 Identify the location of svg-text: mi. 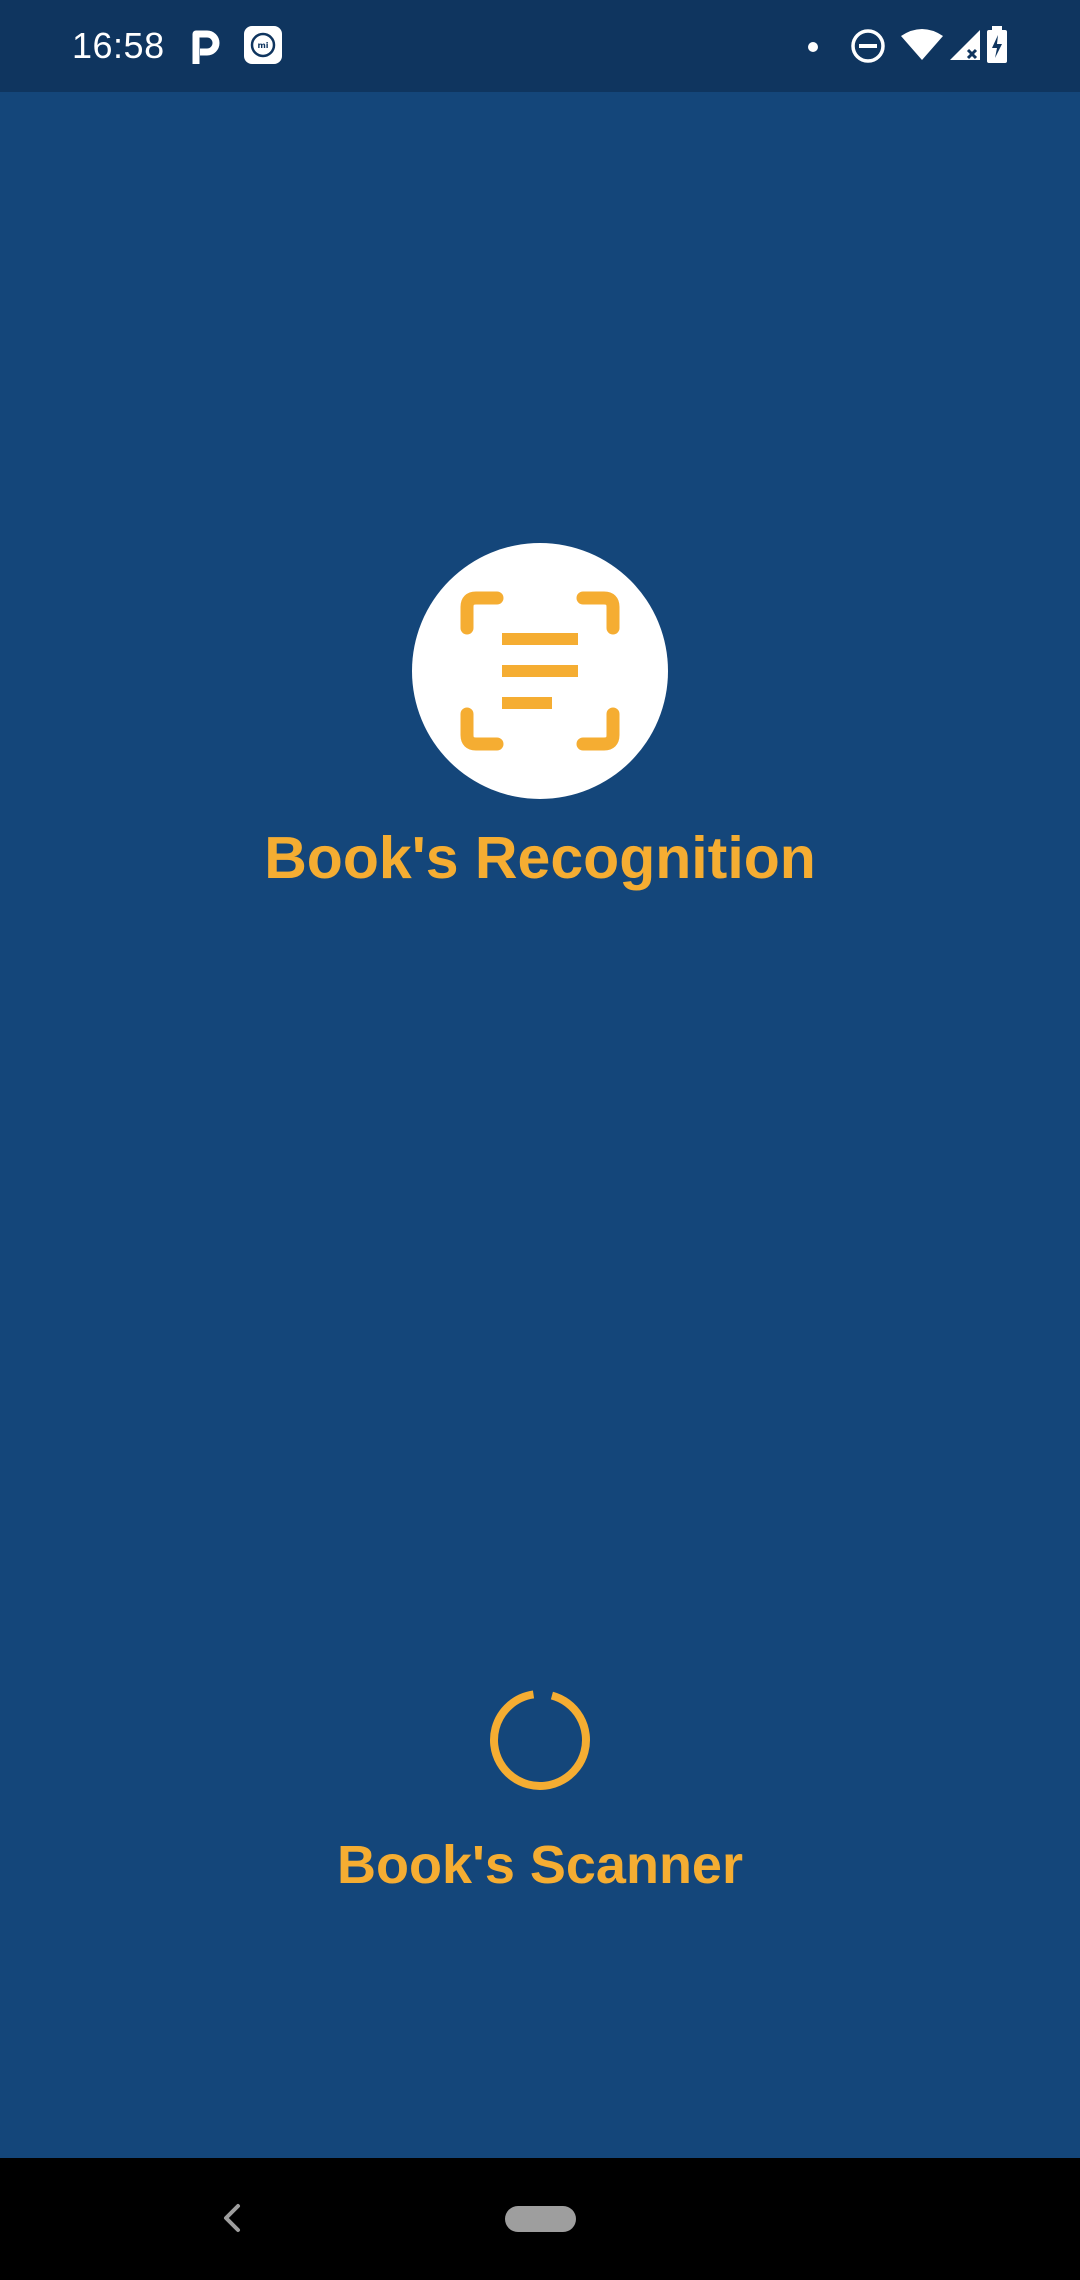
(262, 45).